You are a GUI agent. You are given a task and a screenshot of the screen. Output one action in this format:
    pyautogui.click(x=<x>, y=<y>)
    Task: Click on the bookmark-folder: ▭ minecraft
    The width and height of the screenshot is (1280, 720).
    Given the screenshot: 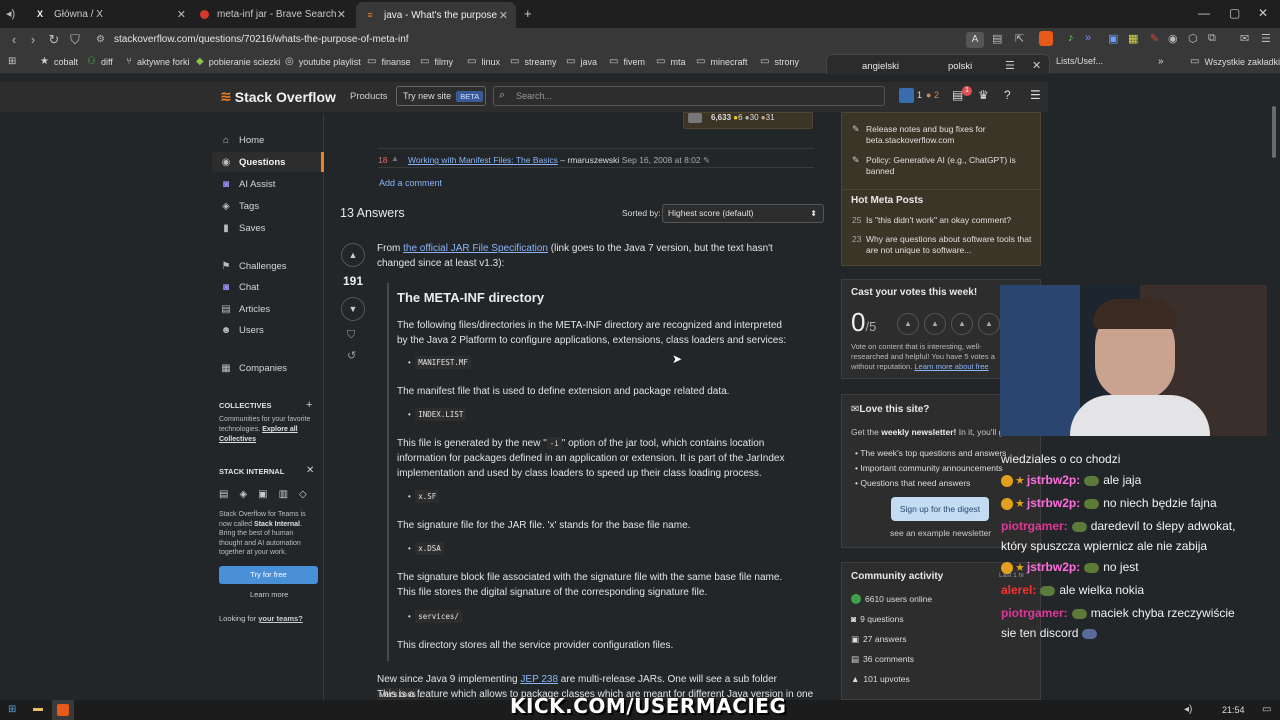 What is the action you would take?
    pyautogui.click(x=721, y=61)
    